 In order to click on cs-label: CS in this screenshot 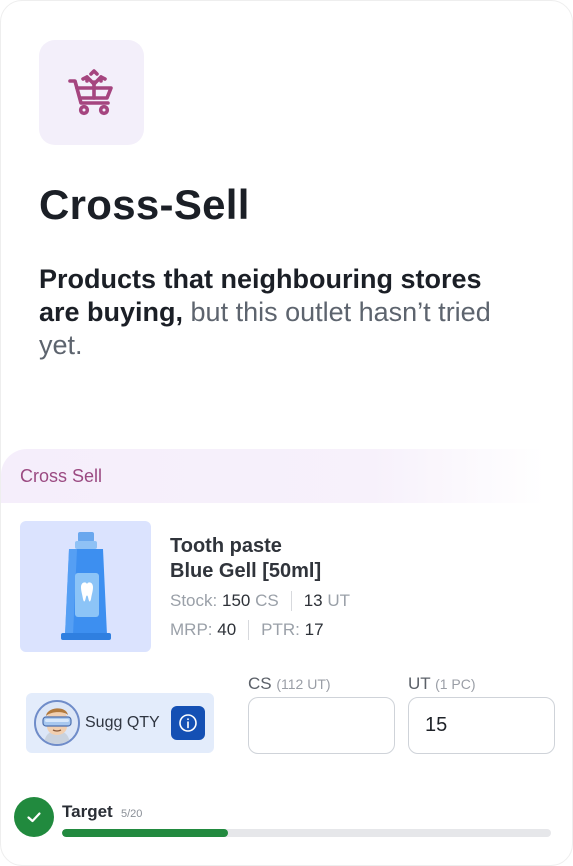, I will do `click(260, 683)`.